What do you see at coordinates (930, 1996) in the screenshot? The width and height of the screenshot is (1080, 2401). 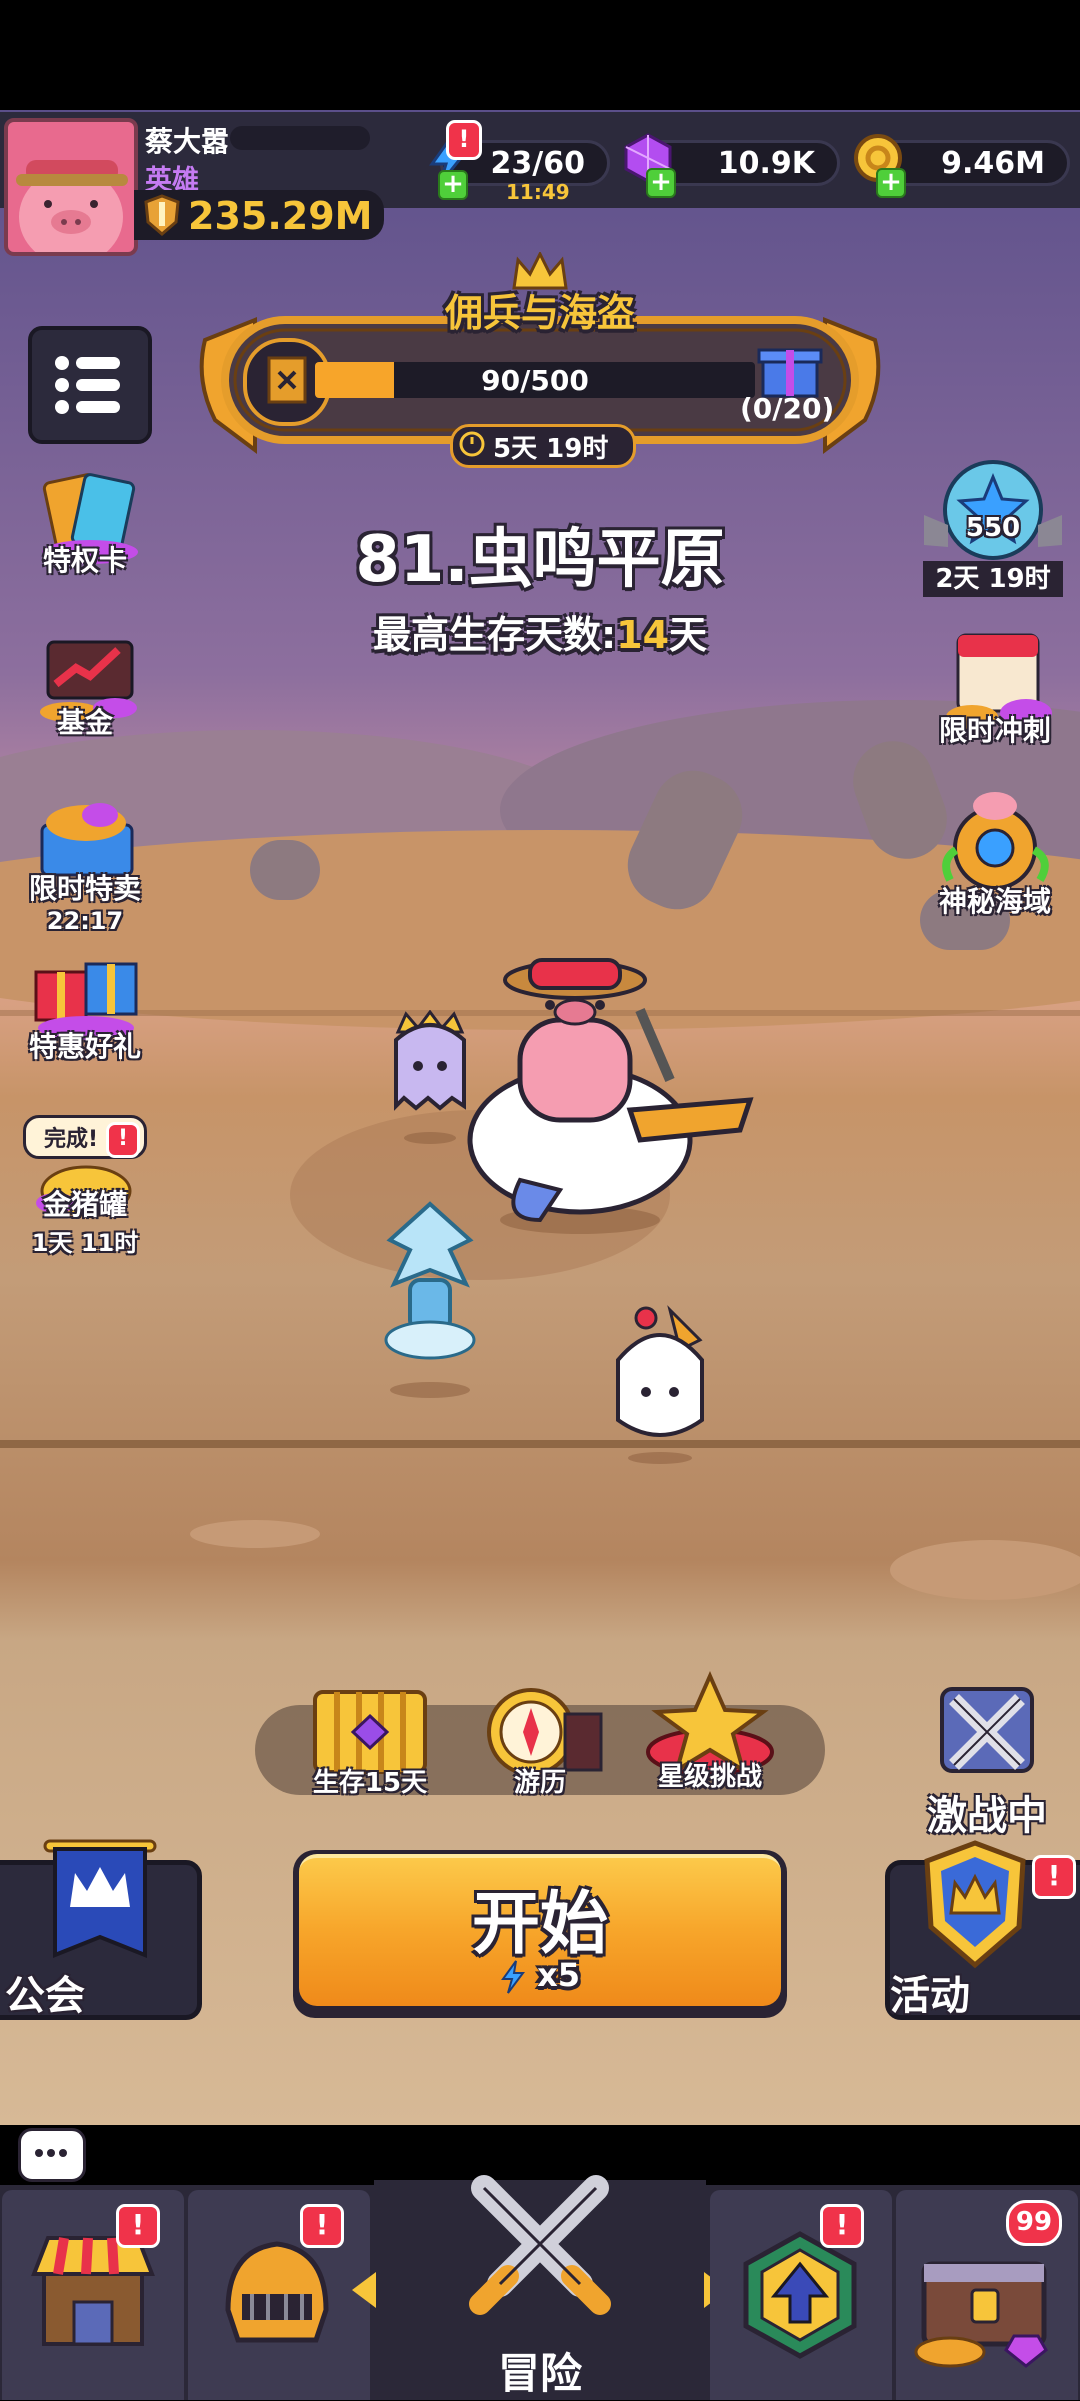 I see `activity-label: 活动` at bounding box center [930, 1996].